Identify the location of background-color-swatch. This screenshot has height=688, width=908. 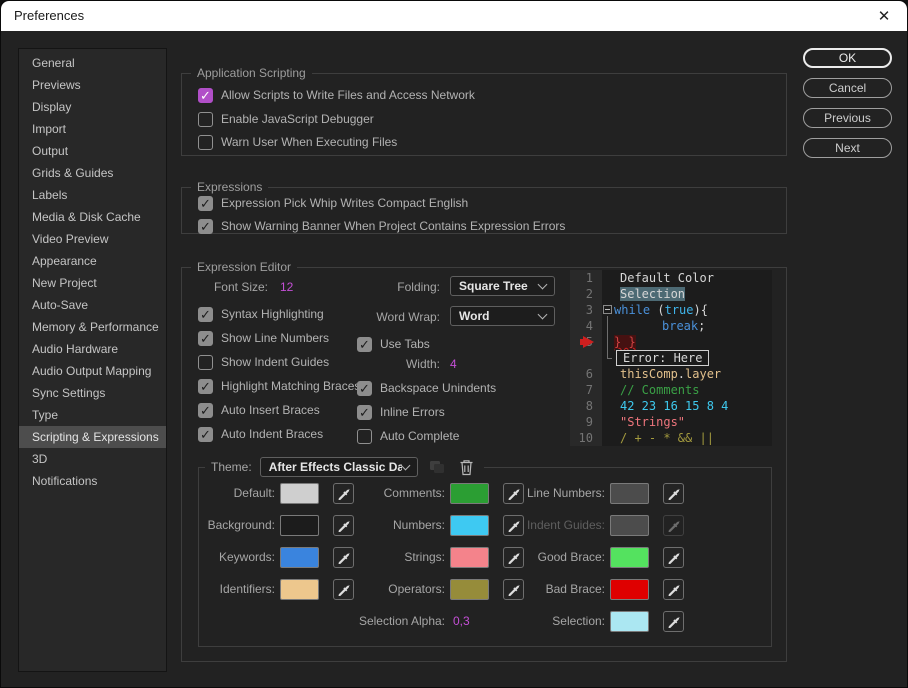
(299, 525).